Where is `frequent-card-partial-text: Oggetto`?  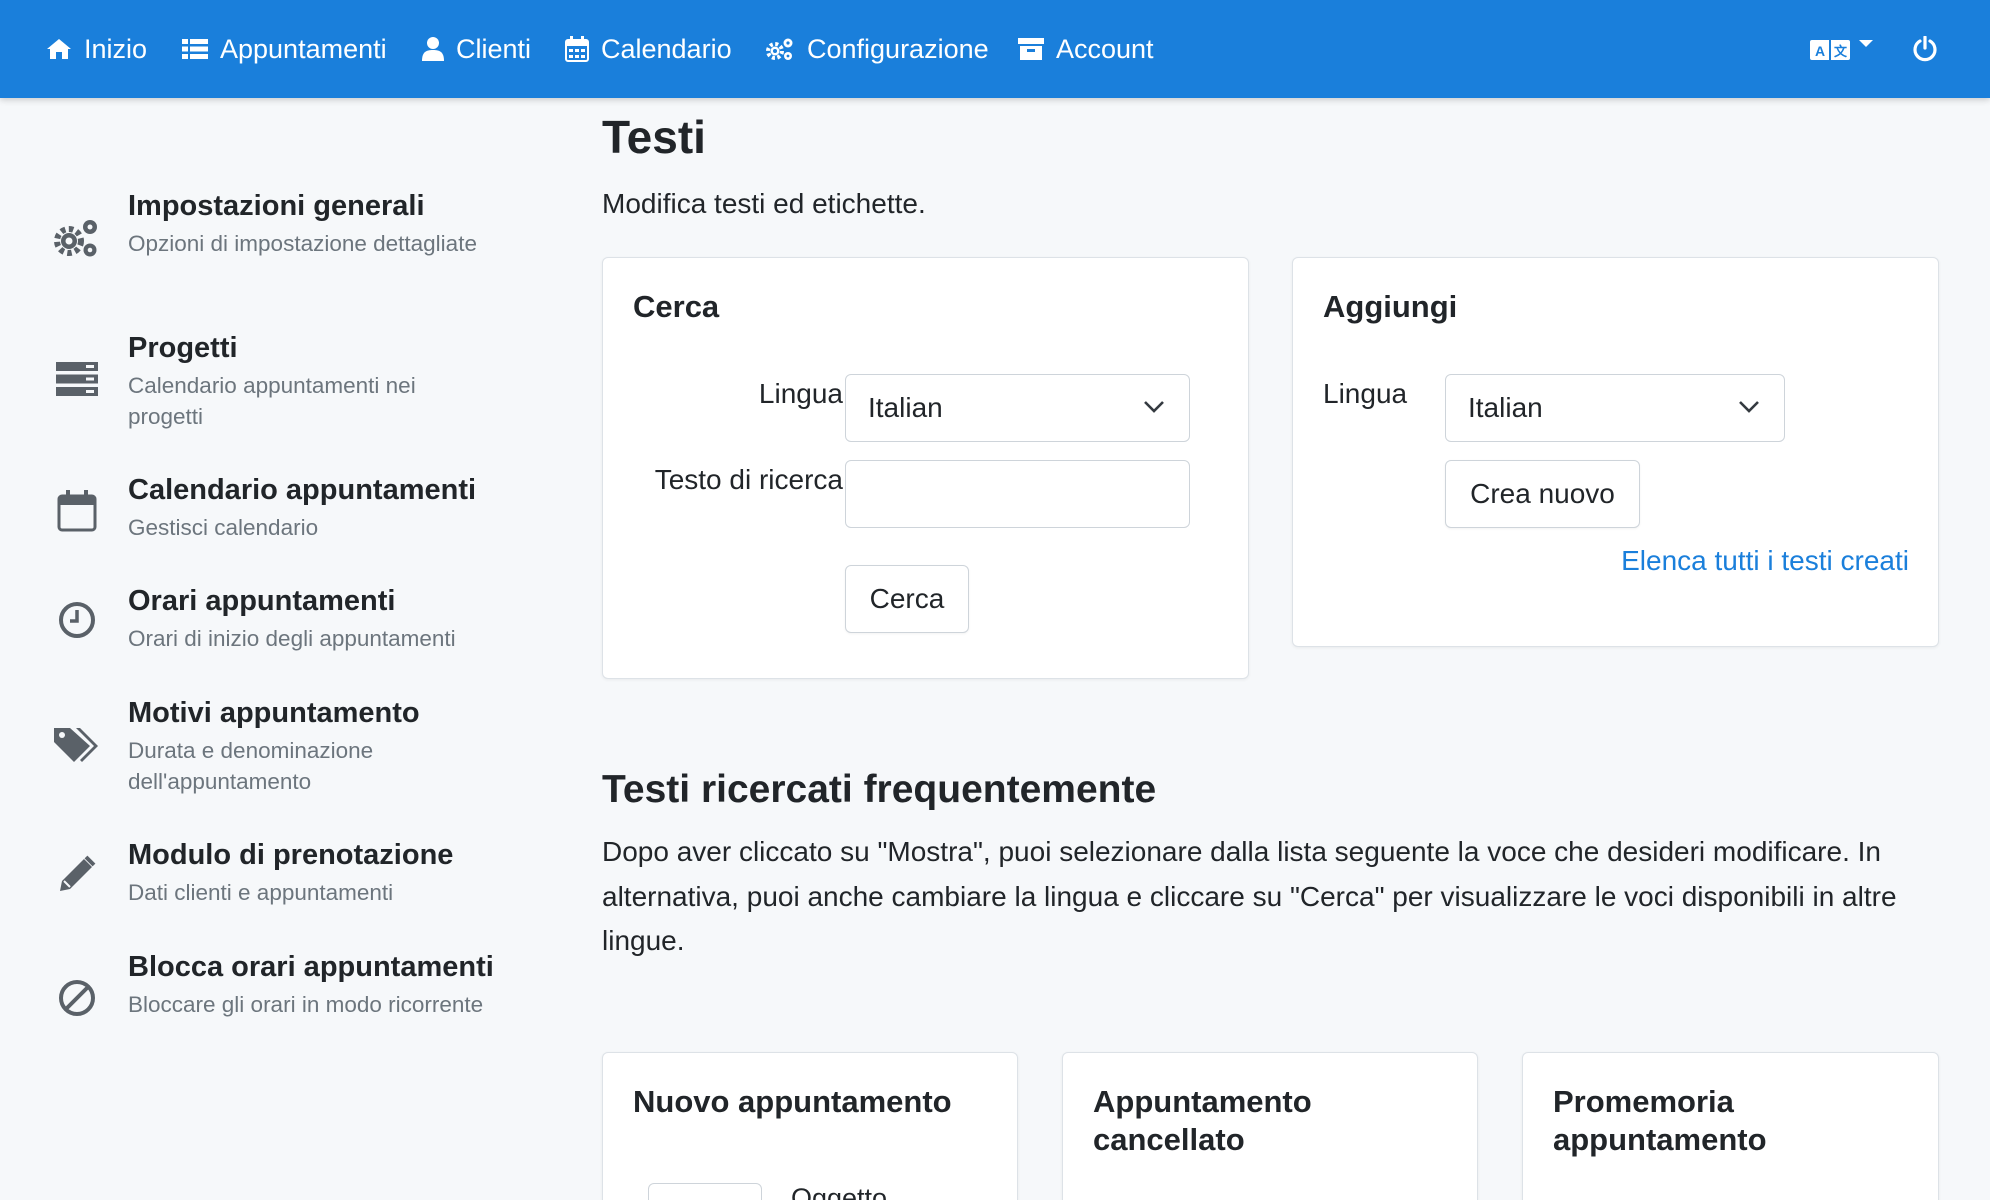 frequent-card-partial-text: Oggetto is located at coordinates (839, 1191).